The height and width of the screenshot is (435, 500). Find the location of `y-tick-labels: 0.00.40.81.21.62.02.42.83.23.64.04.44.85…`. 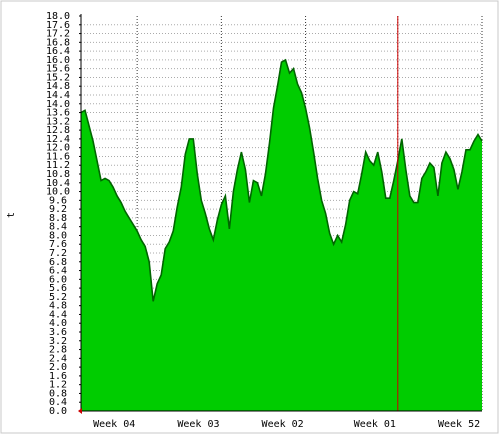

y-tick-labels: 0.00.40.81.21.62.02.42.83.23.64.04.44.85… is located at coordinates (58, 214).